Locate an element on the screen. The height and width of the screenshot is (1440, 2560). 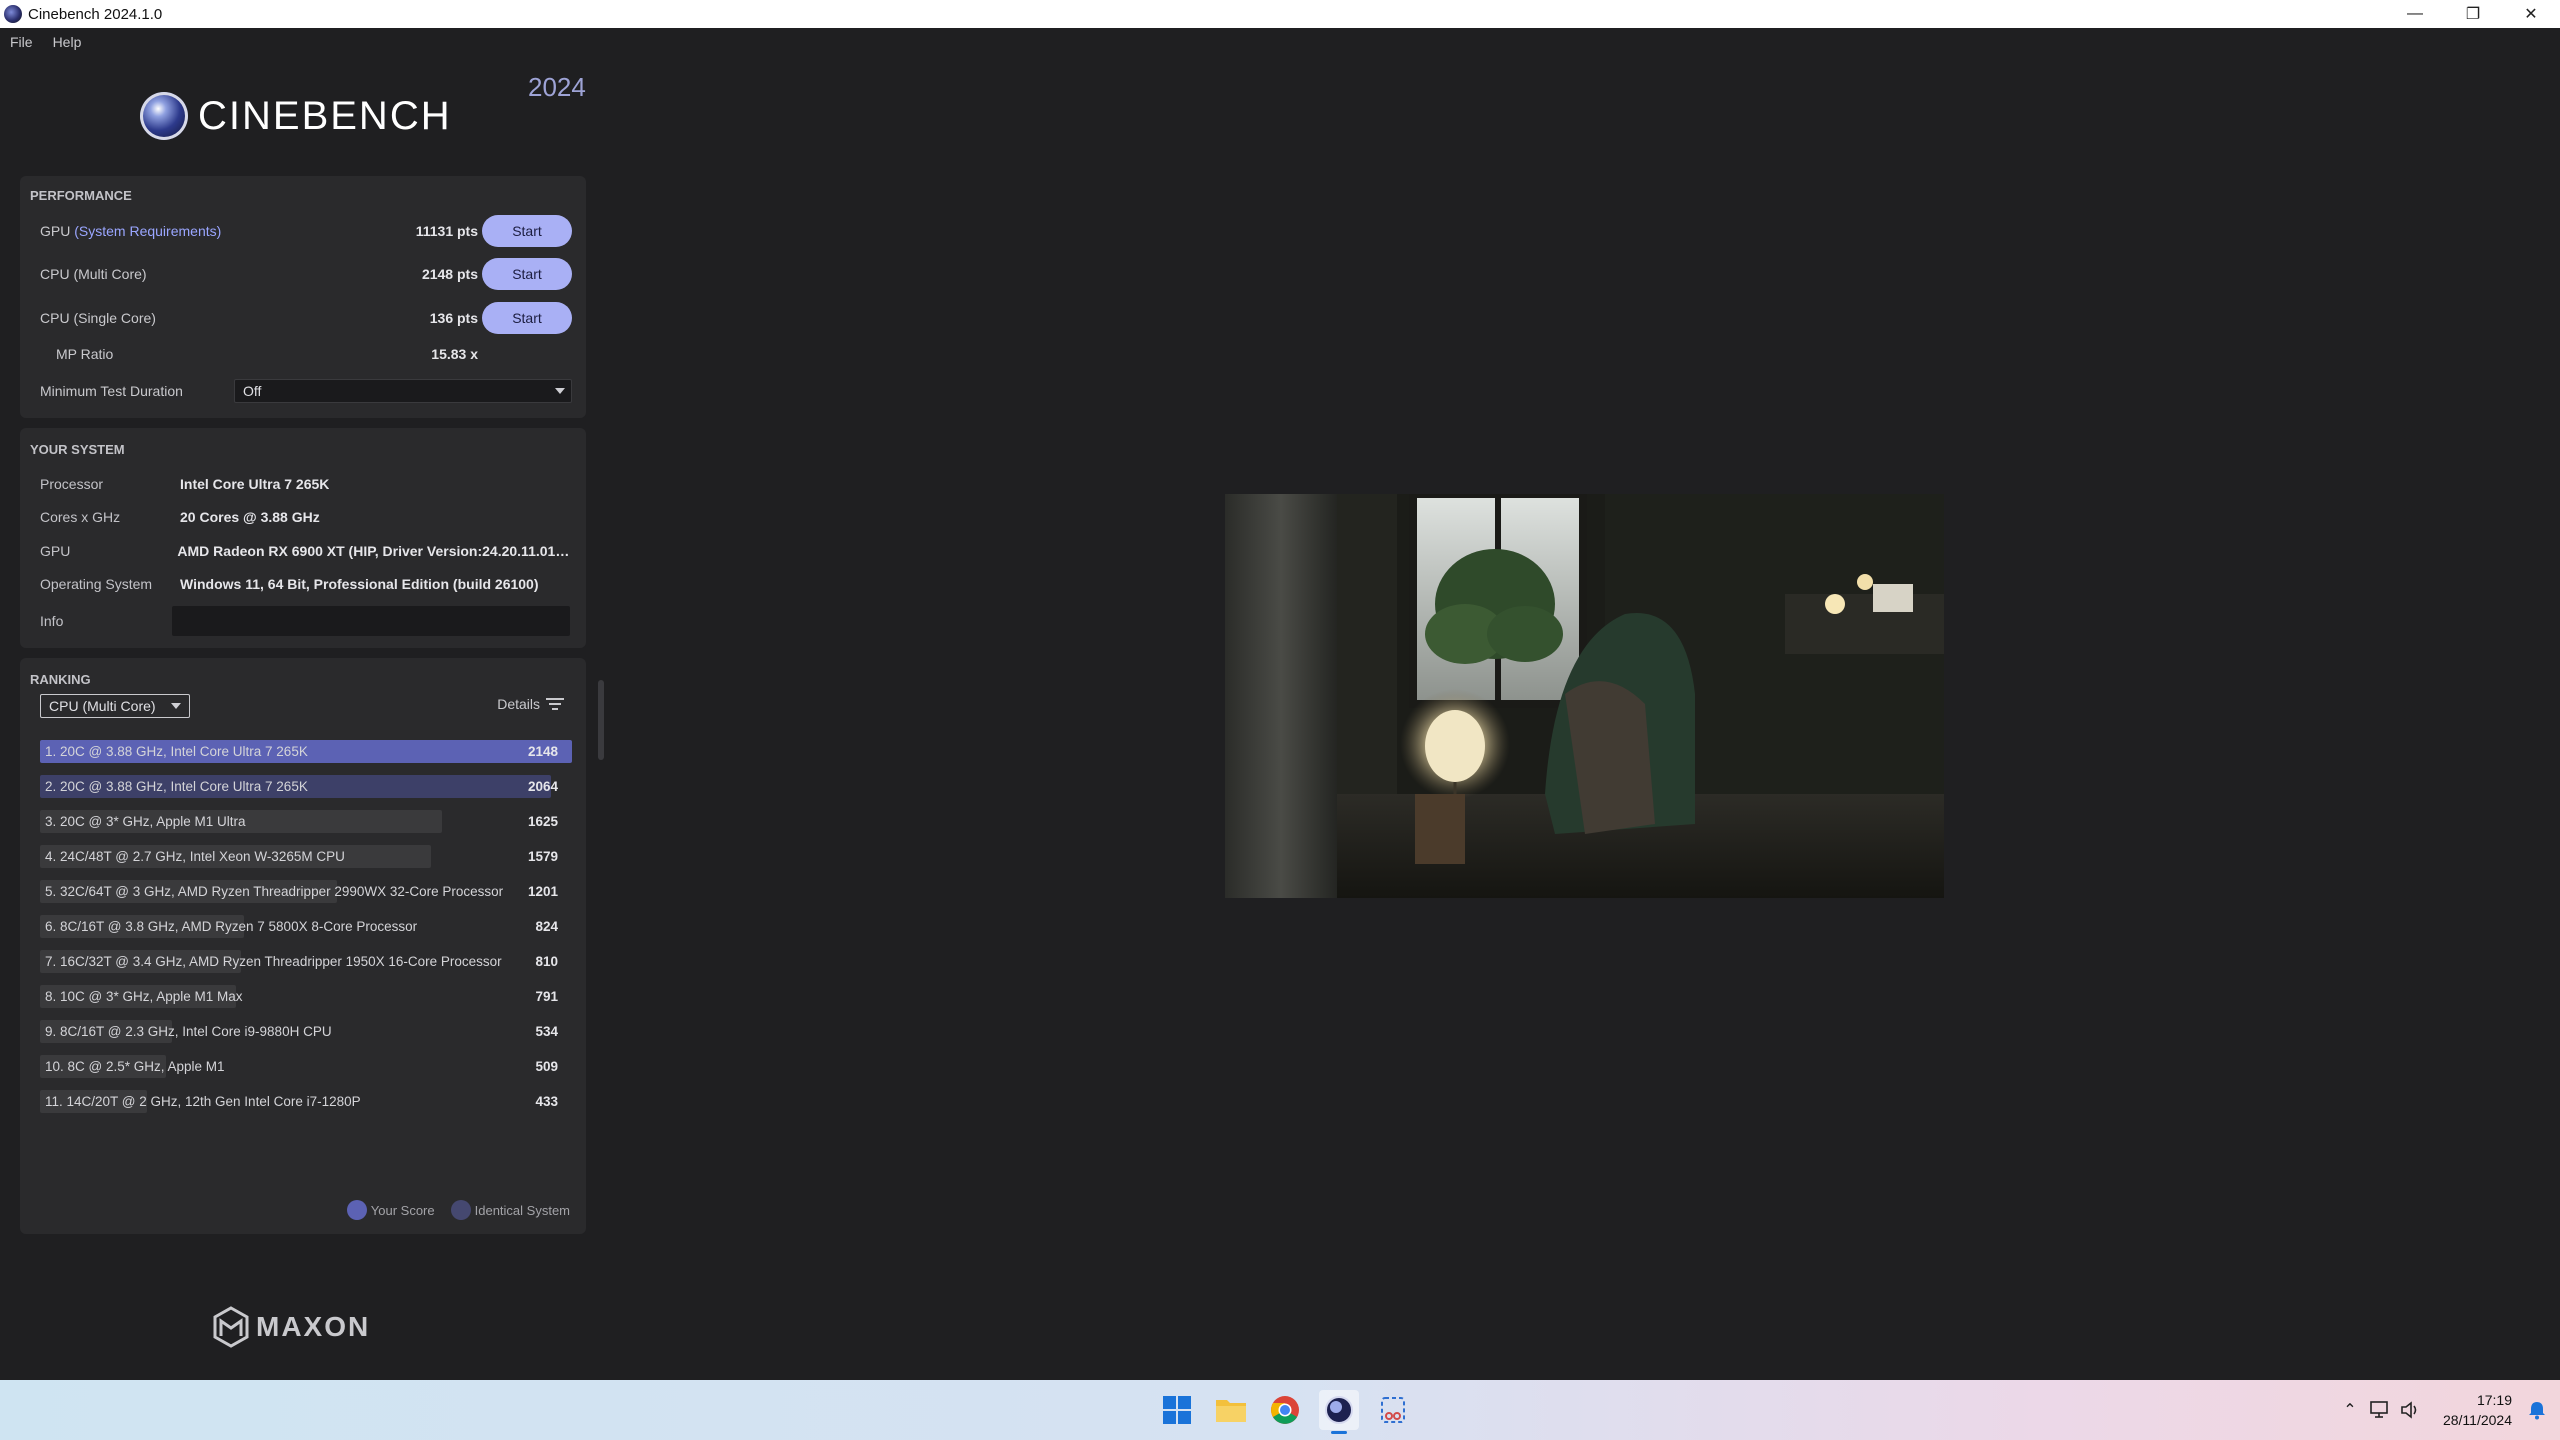
restore-button: ❐ is located at coordinates (2473, 14).